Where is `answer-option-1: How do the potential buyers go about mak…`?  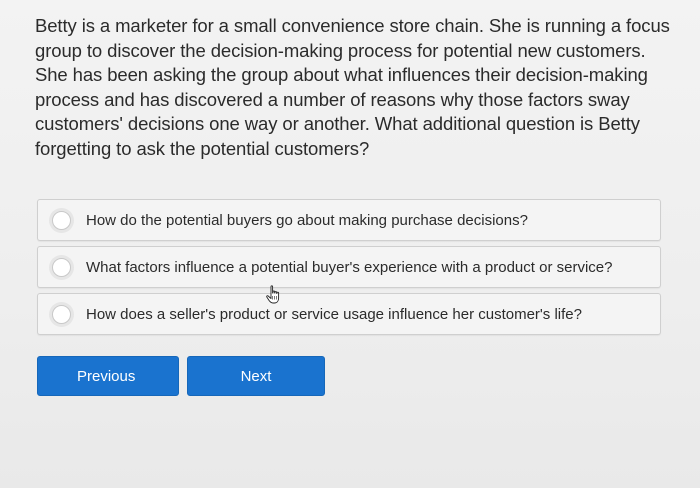
answer-option-1: How do the potential buyers go about mak… is located at coordinates (349, 220).